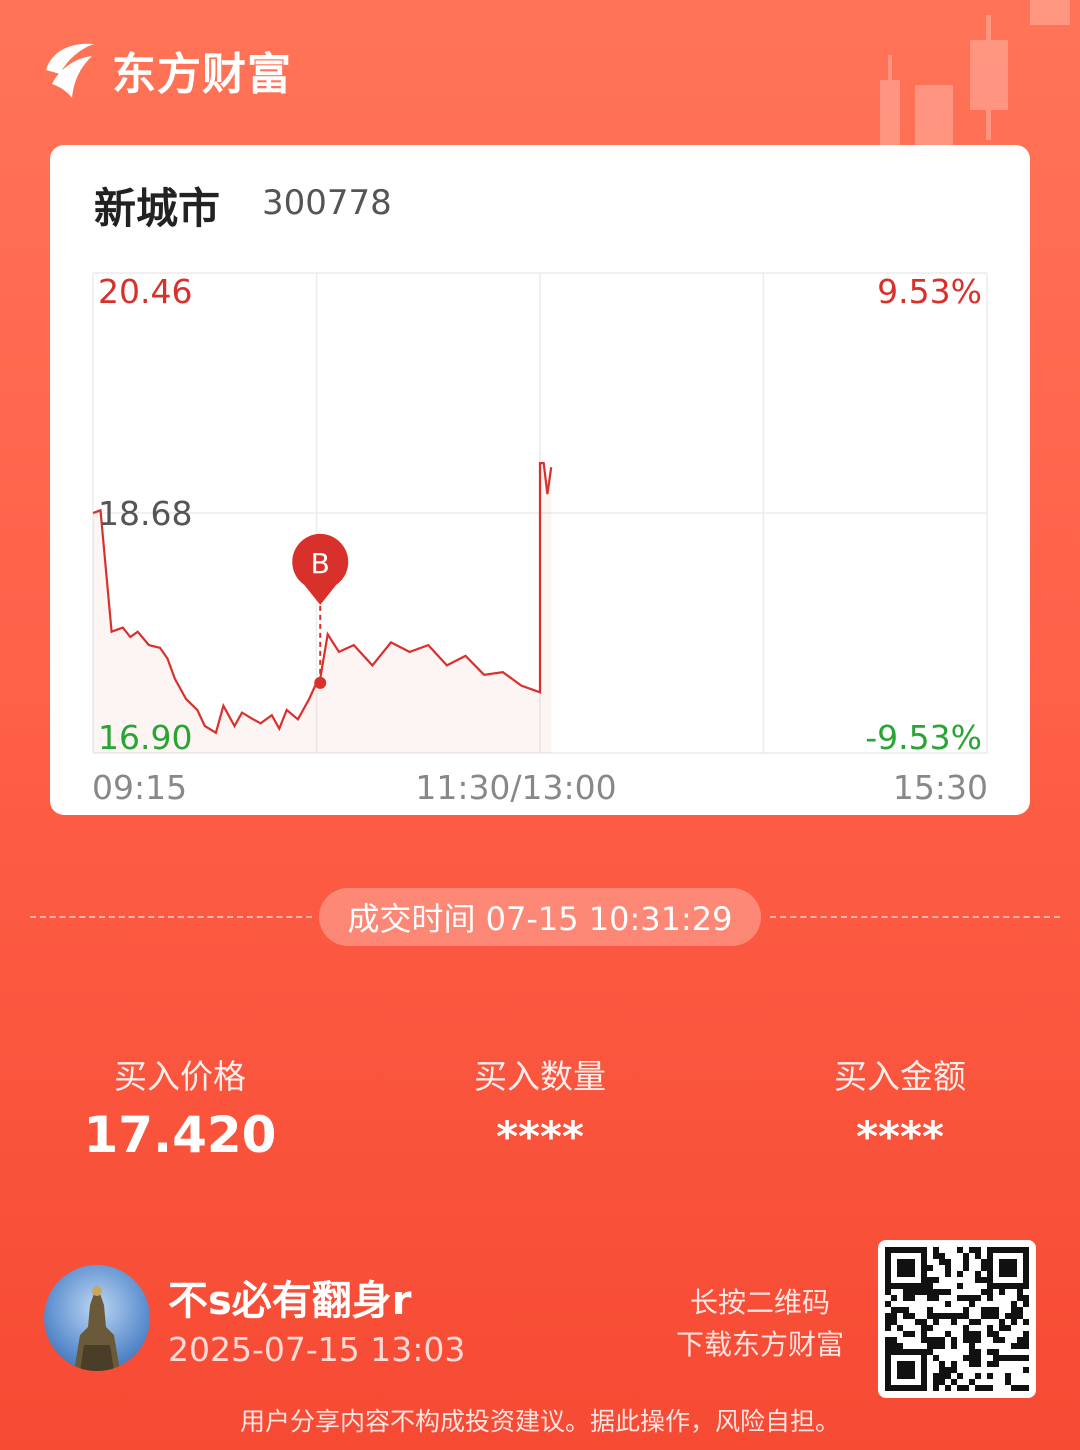 The height and width of the screenshot is (1450, 1080). What do you see at coordinates (975, 75) in the screenshot?
I see `candlestick-decoration` at bounding box center [975, 75].